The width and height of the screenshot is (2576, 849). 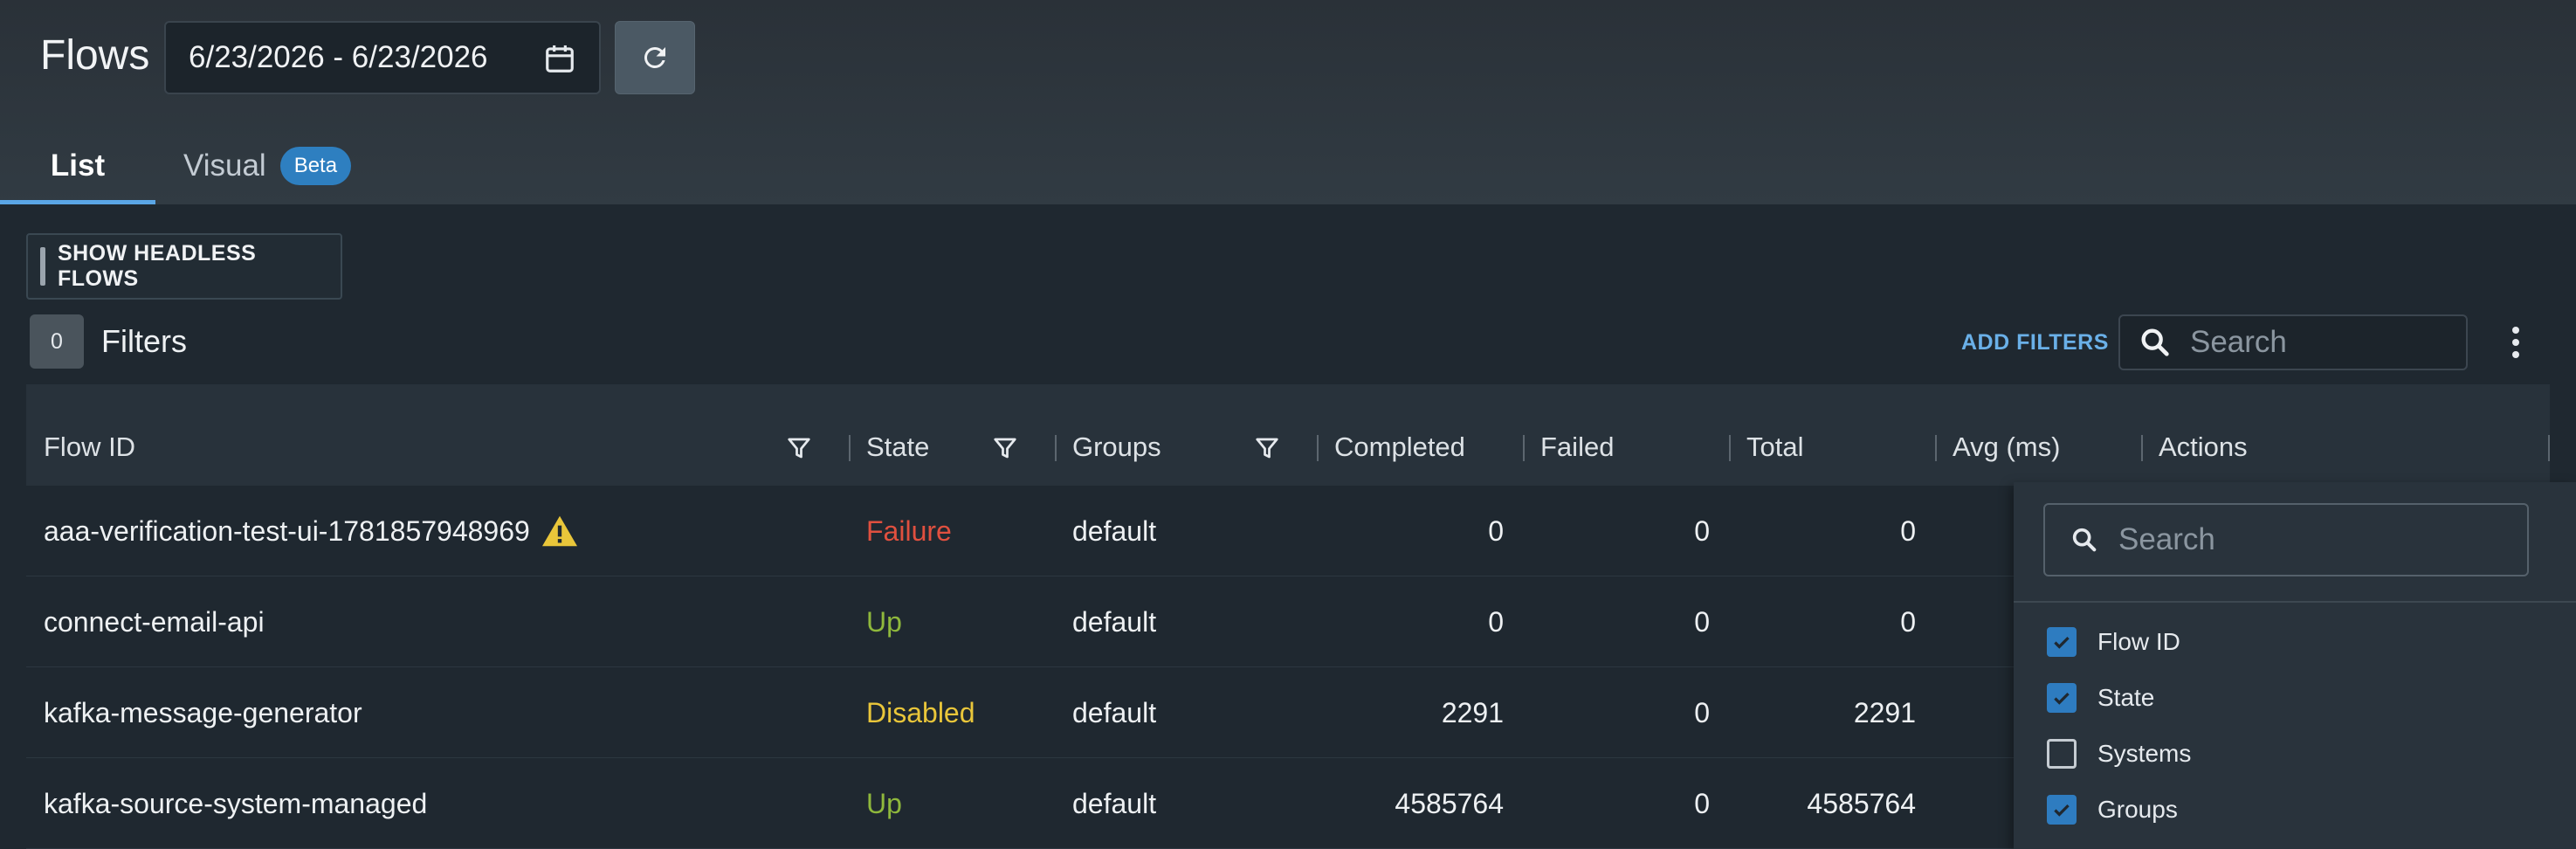 I want to click on flow-id-cell: aaa-verification-test-ui-1781857948969, so click(x=311, y=531).